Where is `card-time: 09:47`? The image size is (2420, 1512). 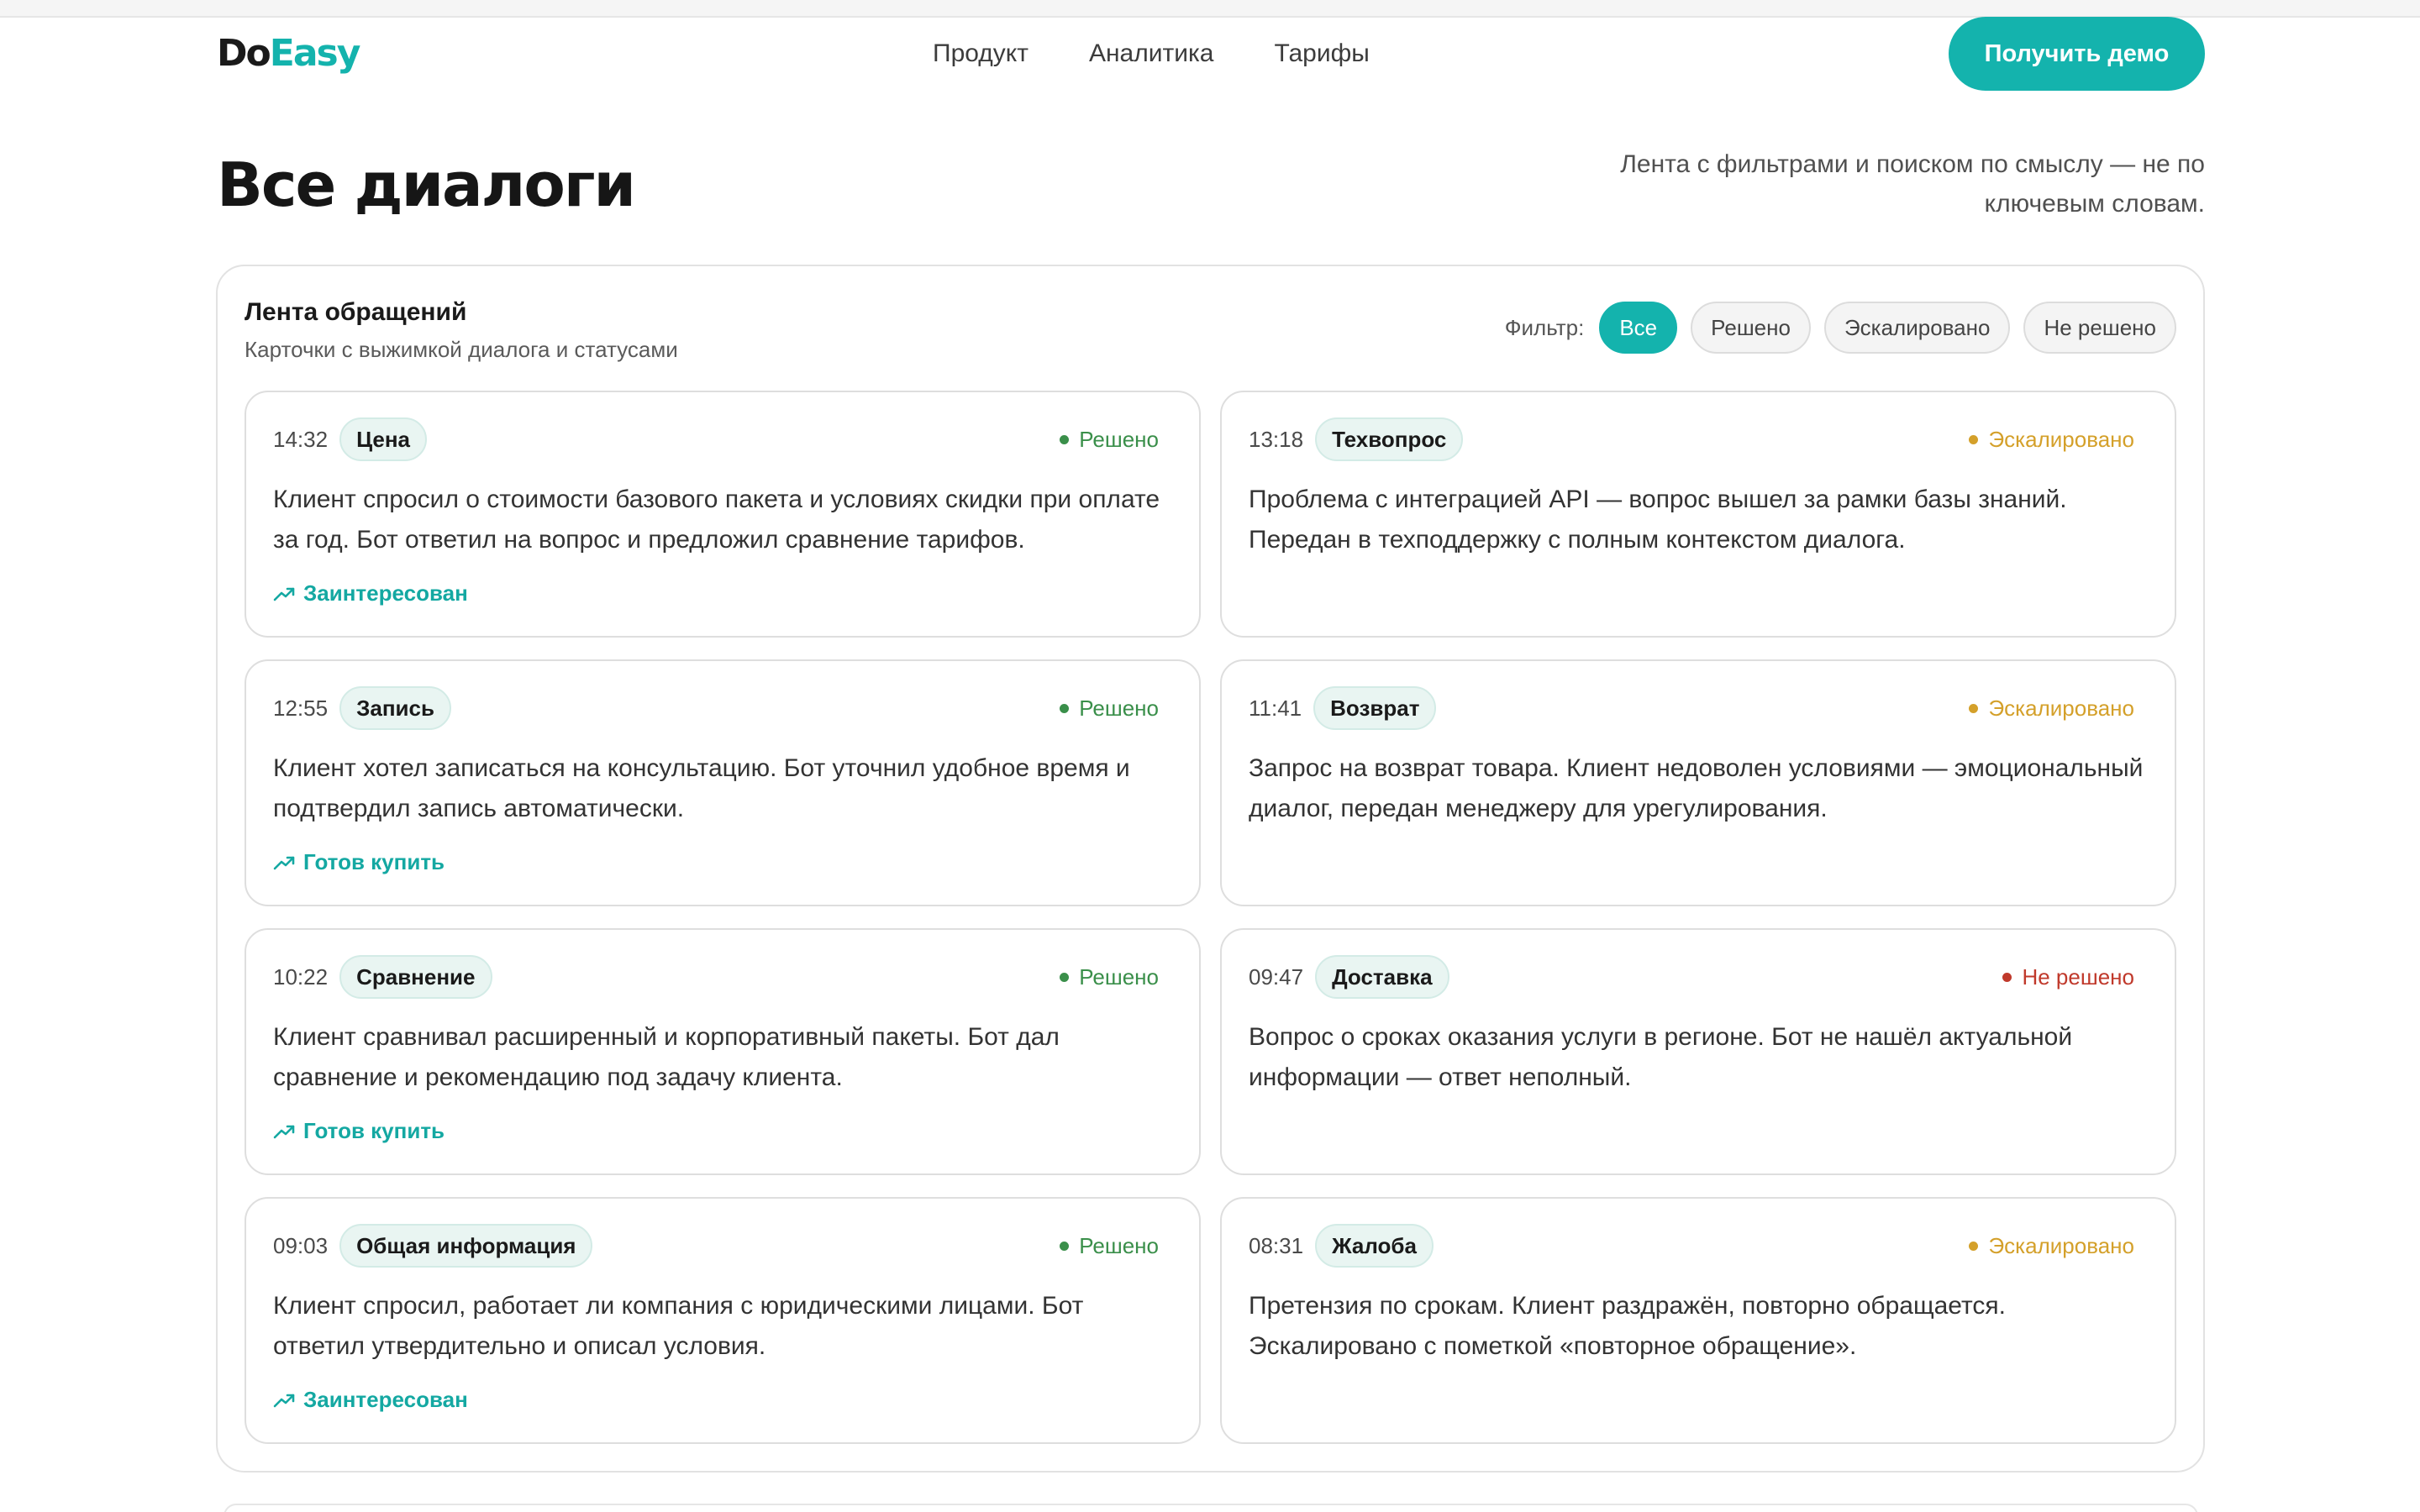
card-time: 09:47 is located at coordinates (1276, 976).